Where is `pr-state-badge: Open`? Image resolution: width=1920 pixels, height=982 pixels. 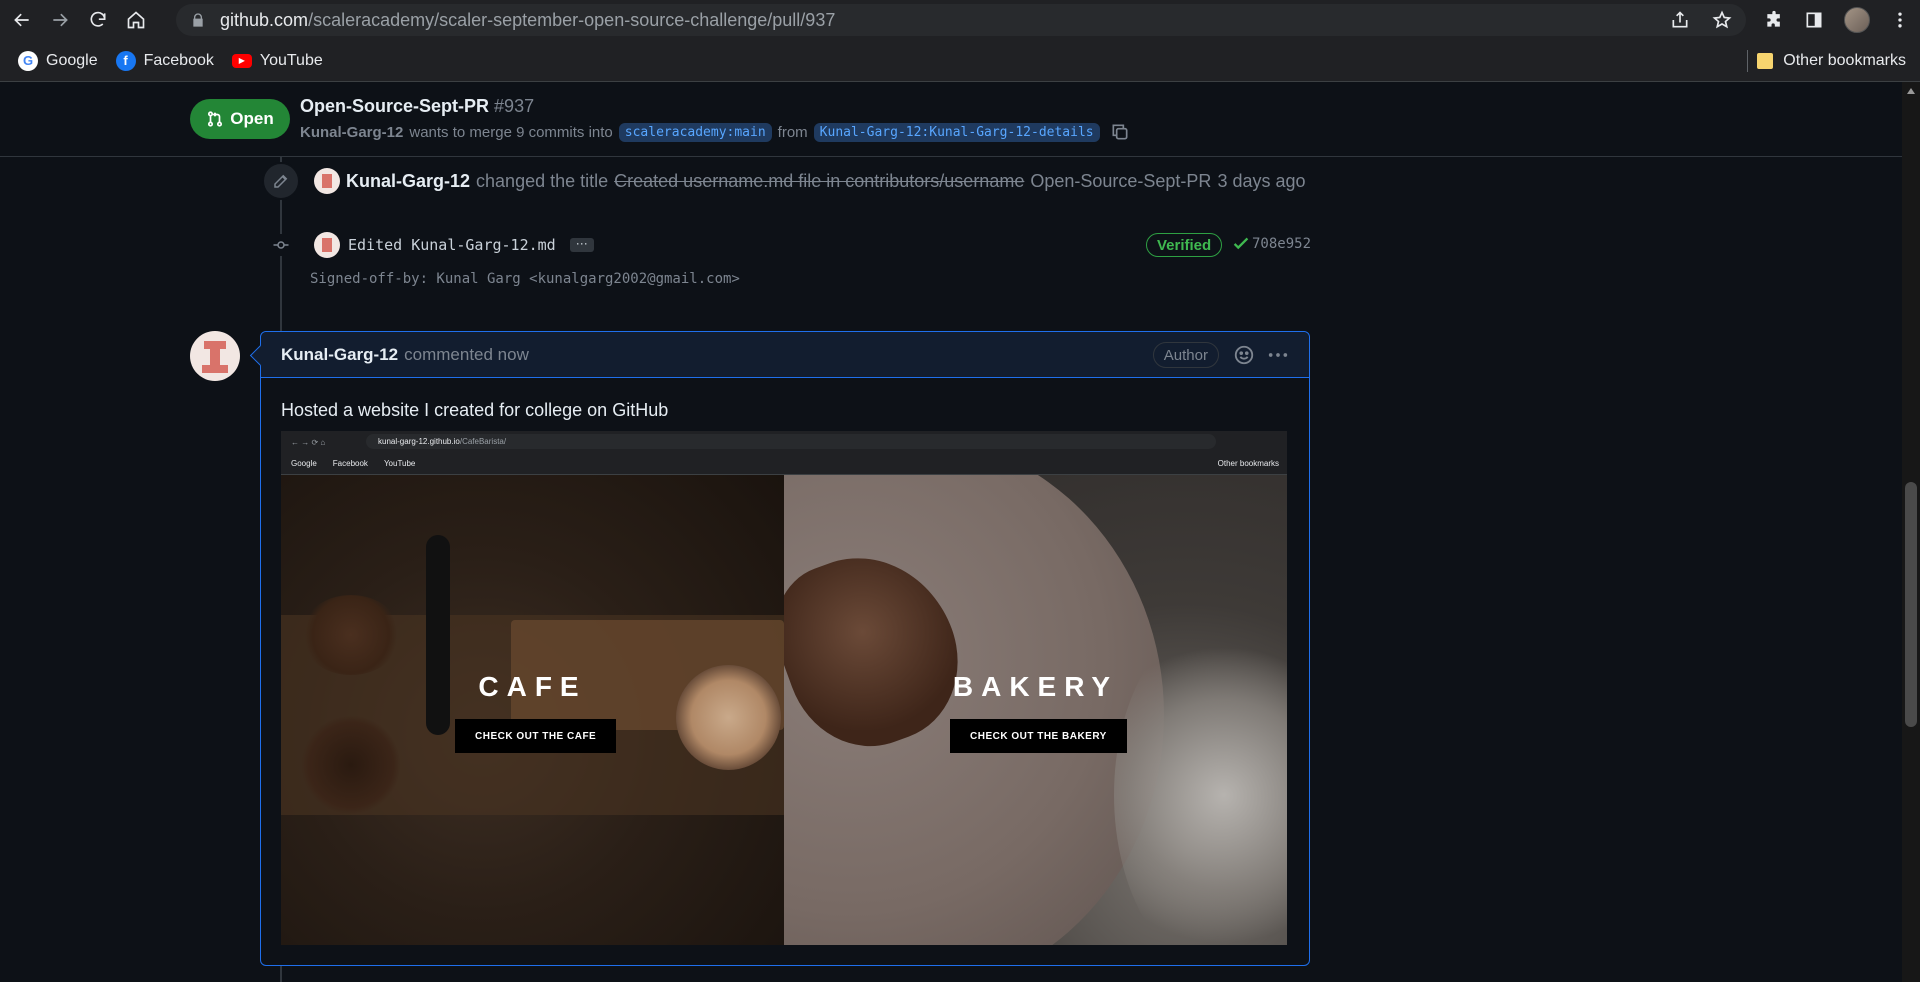
pr-state-badge: Open is located at coordinates (240, 119).